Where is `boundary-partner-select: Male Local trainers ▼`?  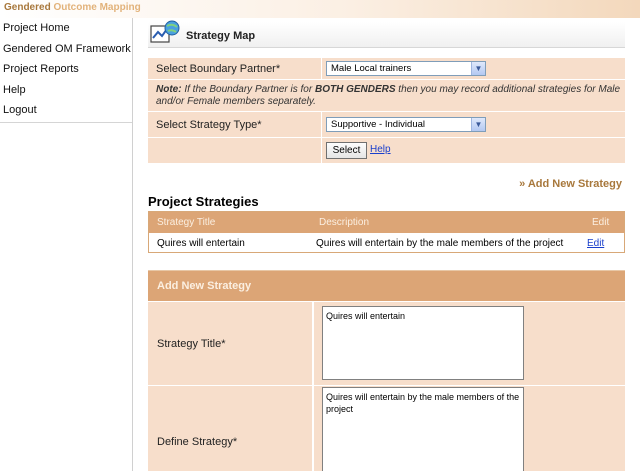 boundary-partner-select: Male Local trainers ▼ is located at coordinates (406, 68).